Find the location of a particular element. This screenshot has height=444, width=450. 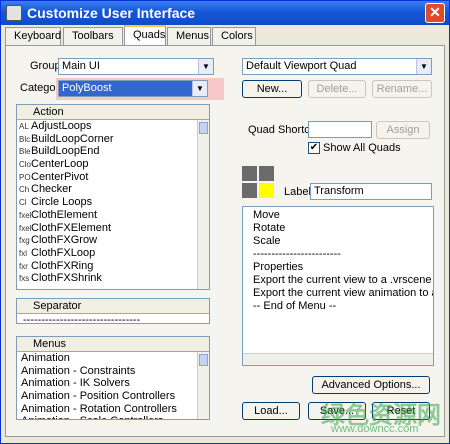

action-label: BuildLoopEnd is located at coordinates (65, 151).